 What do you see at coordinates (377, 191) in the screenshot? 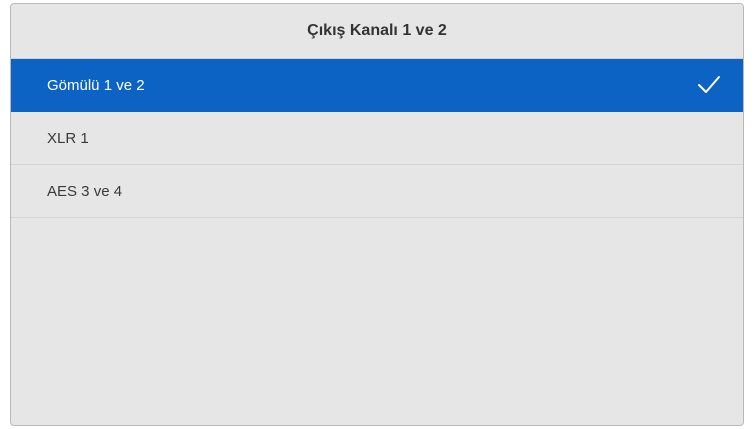
I see `option-aes-3-4: AES 3 ve 4` at bounding box center [377, 191].